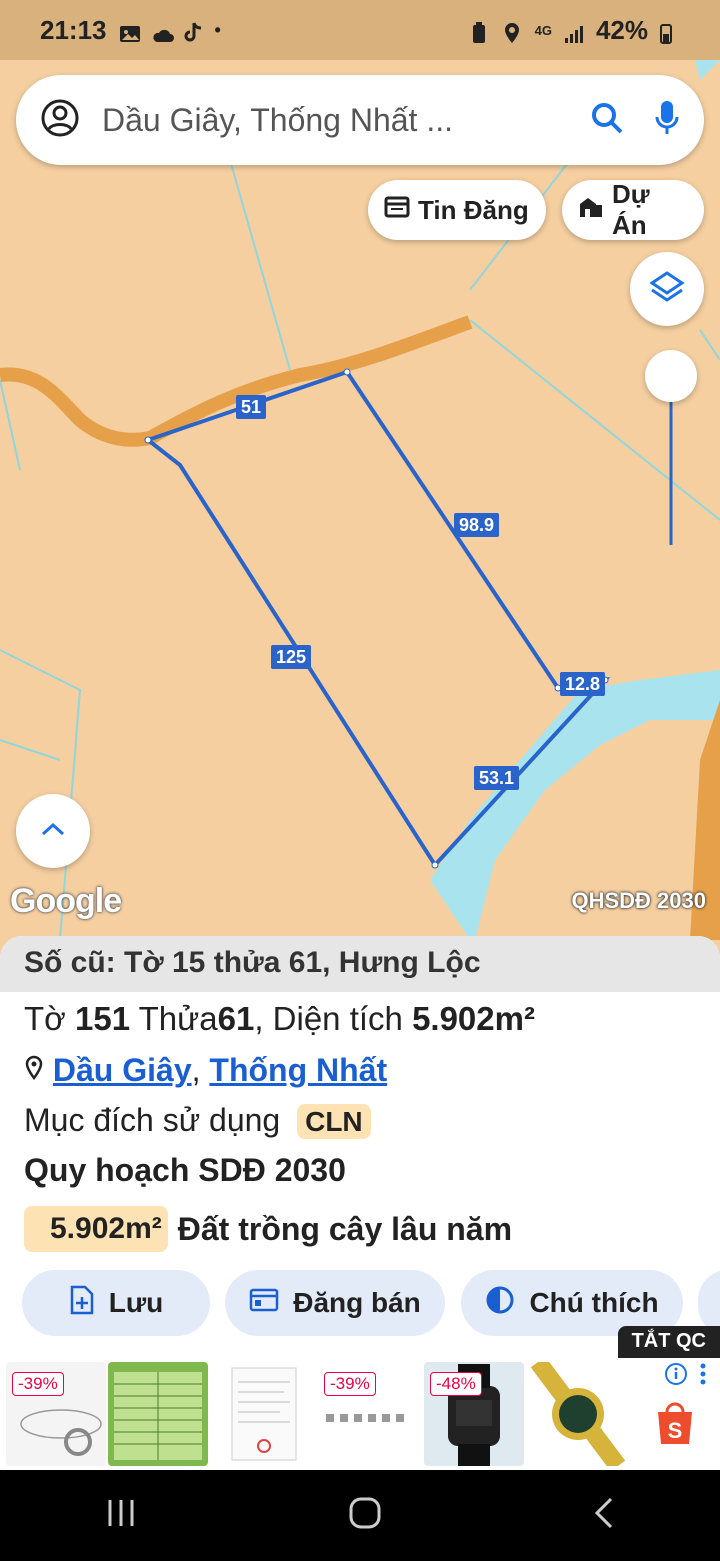  Describe the element at coordinates (337, 1018) in the screenshot. I see `area-label: Diện tích` at that location.